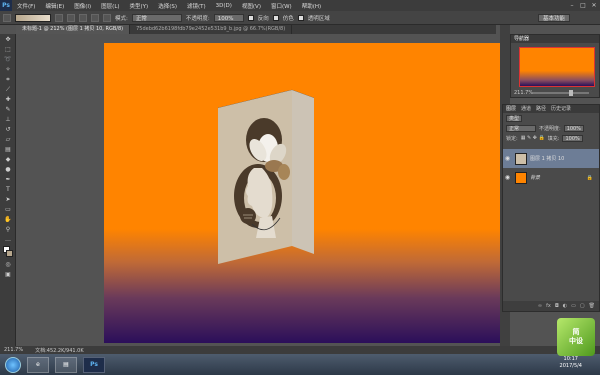 The image size is (600, 375). Describe the element at coordinates (288, 18) in the screenshot. I see `dither-label: 仿色` at that location.